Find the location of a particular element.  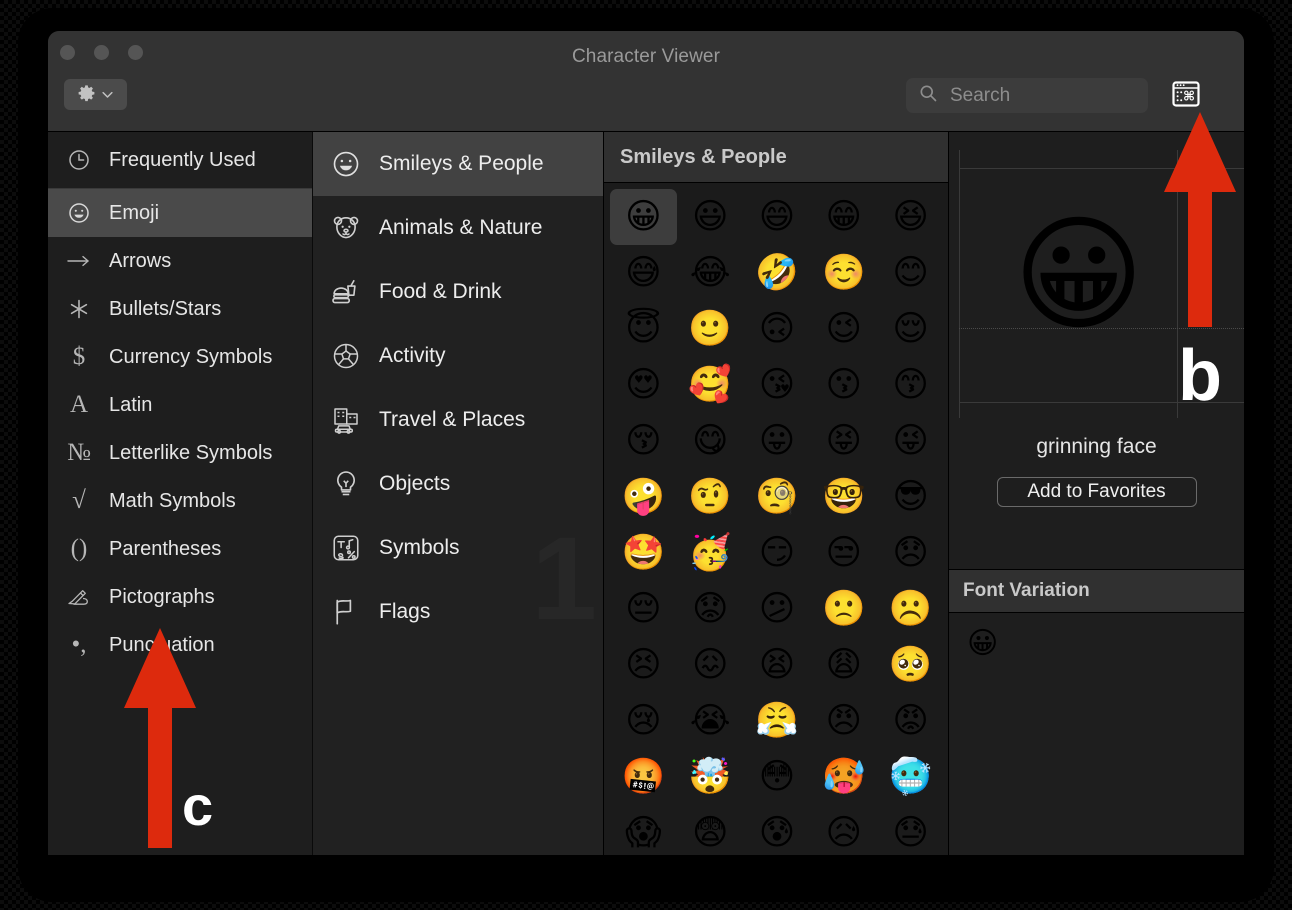

emoji-cell: 😛 is located at coordinates (777, 441).